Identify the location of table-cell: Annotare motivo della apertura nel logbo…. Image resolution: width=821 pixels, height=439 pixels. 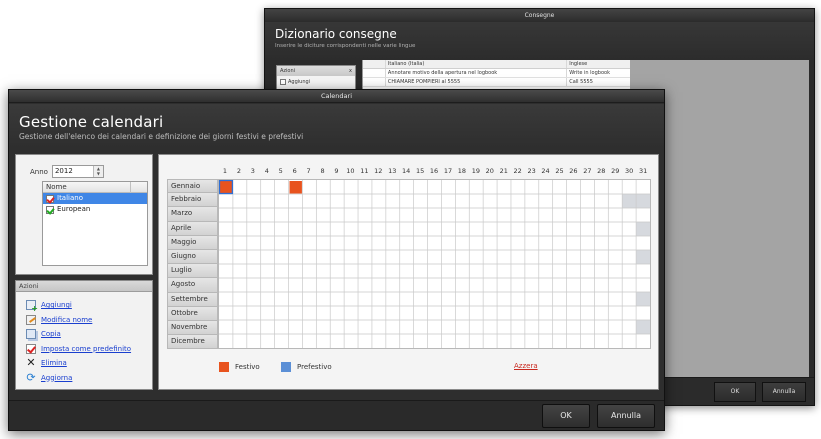
(475, 73).